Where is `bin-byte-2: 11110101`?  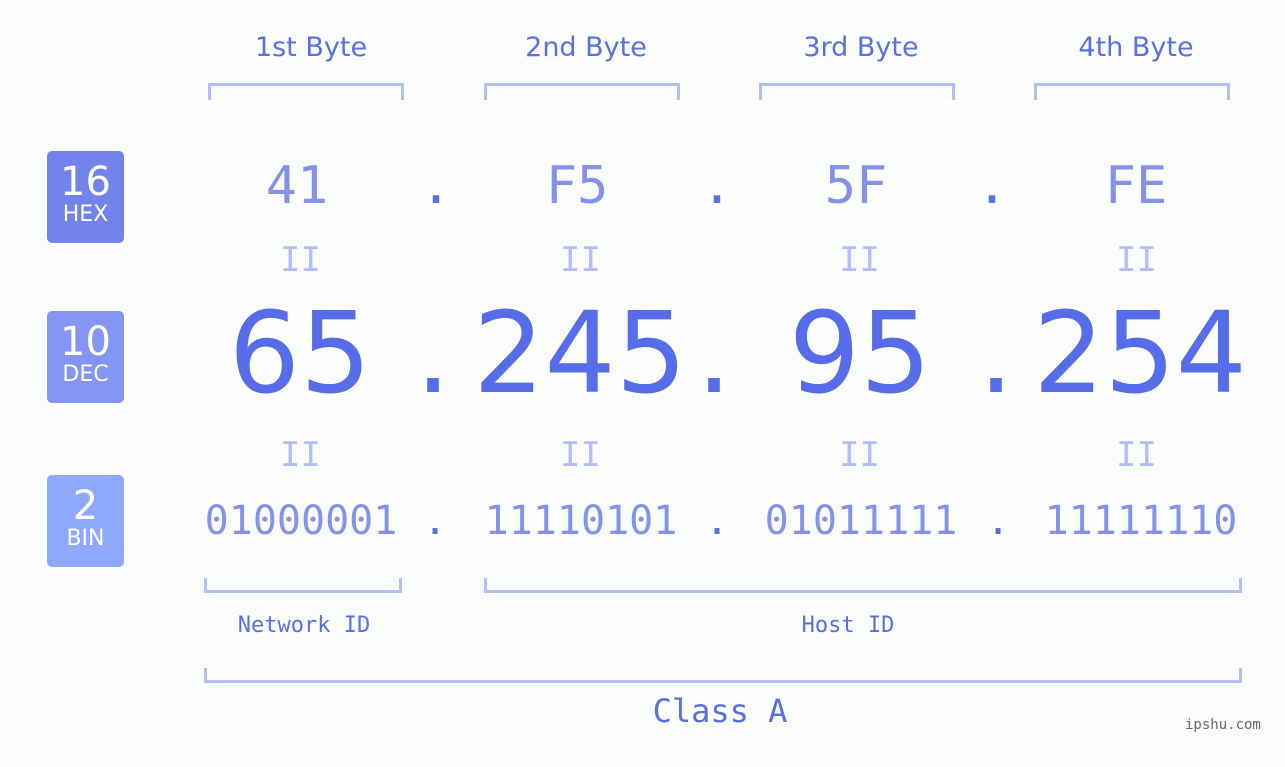 bin-byte-2: 11110101 is located at coordinates (581, 521).